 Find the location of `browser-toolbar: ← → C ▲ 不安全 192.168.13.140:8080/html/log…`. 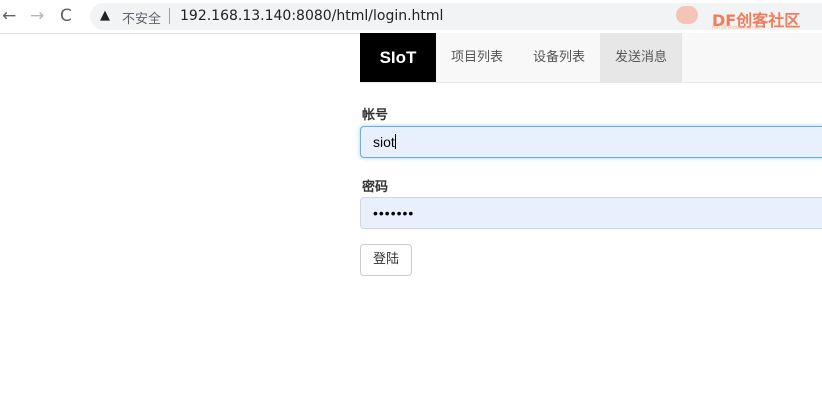

browser-toolbar: ← → C ▲ 不安全 192.168.13.140:8080/html/log… is located at coordinates (411, 17).